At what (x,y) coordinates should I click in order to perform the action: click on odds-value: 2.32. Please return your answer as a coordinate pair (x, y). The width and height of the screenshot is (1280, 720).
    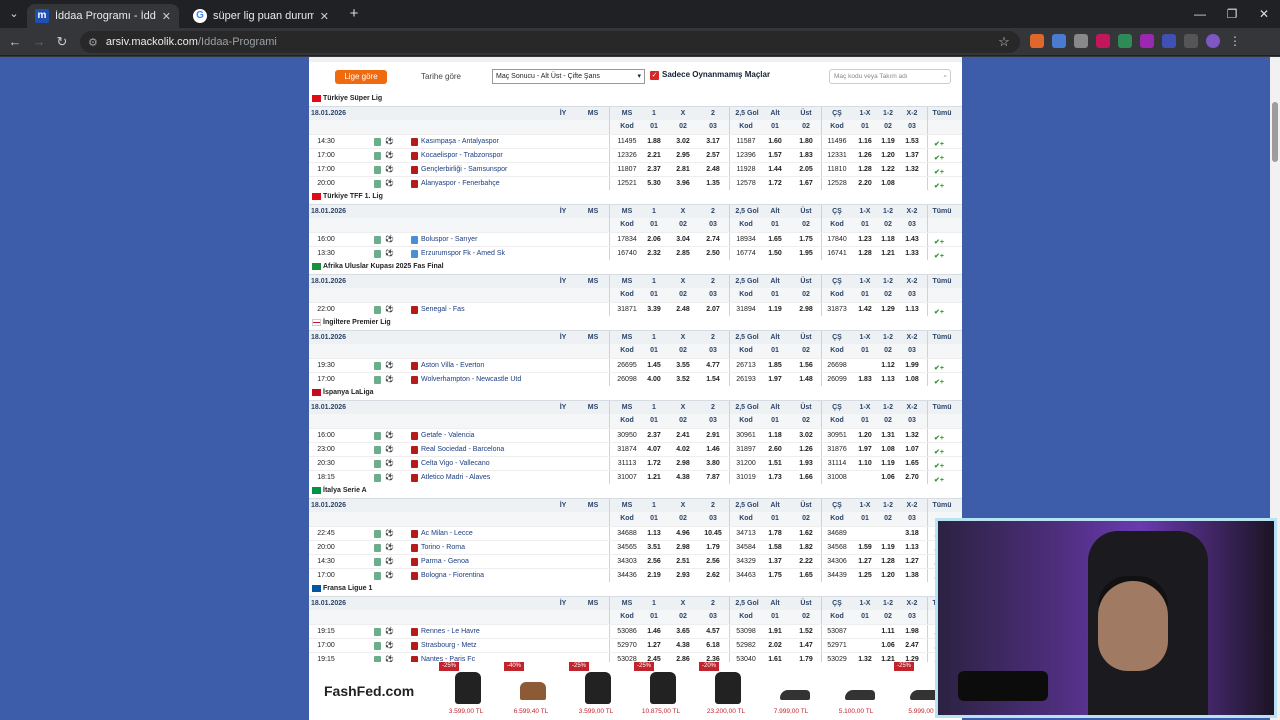
    Looking at the image, I should click on (654, 254).